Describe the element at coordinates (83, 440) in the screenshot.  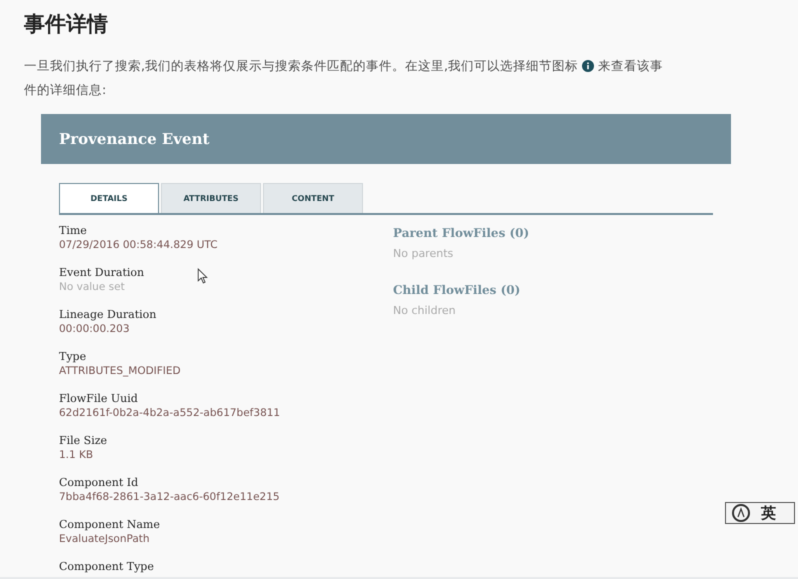
I see `field-label: File Size` at that location.